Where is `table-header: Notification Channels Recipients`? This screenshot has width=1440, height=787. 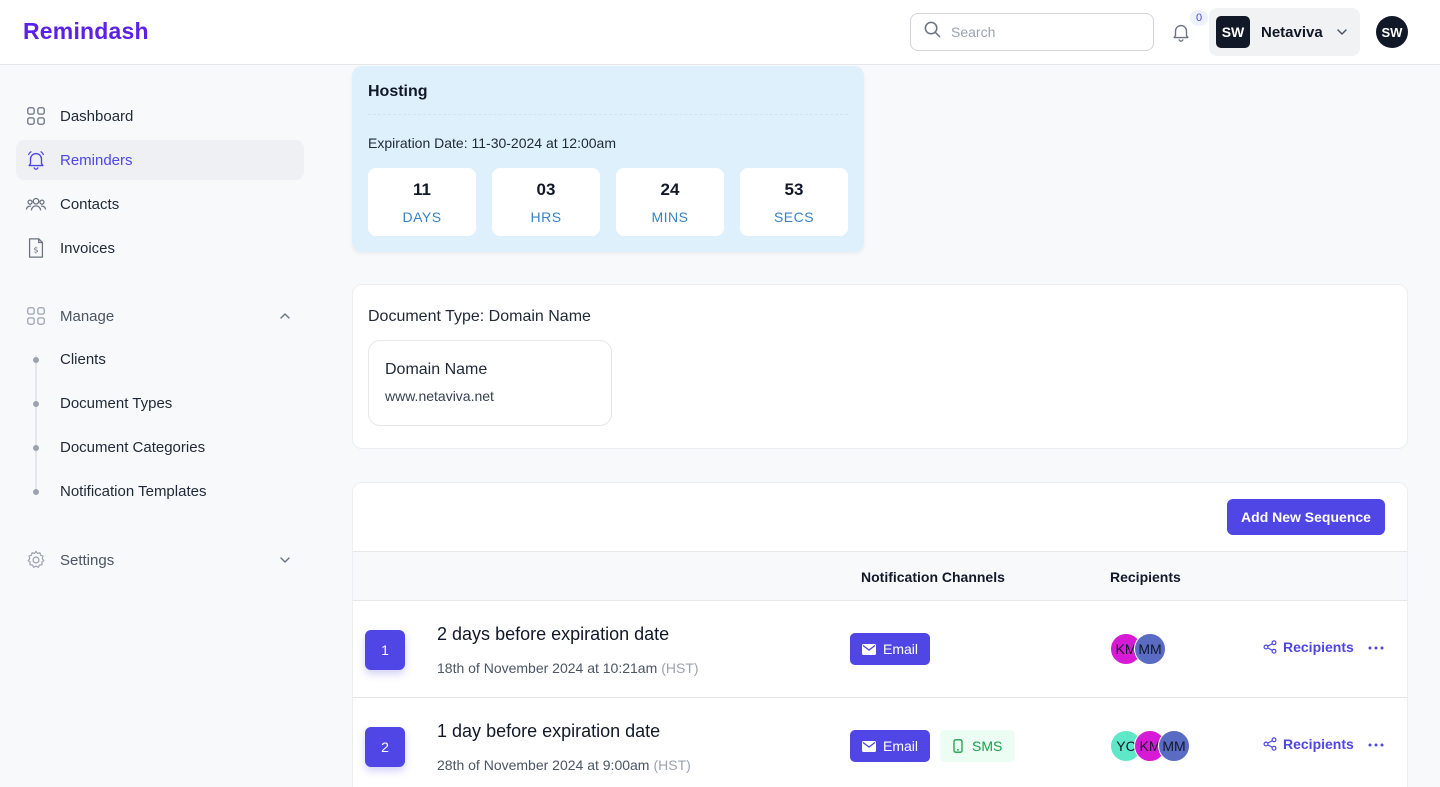
table-header: Notification Channels Recipients is located at coordinates (880, 576).